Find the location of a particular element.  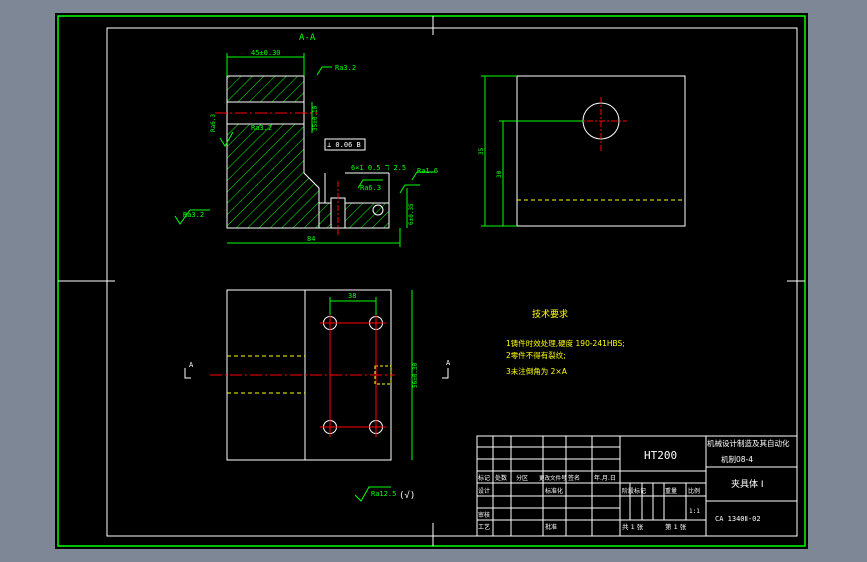

cut-mark-left: A is located at coordinates (191, 365).